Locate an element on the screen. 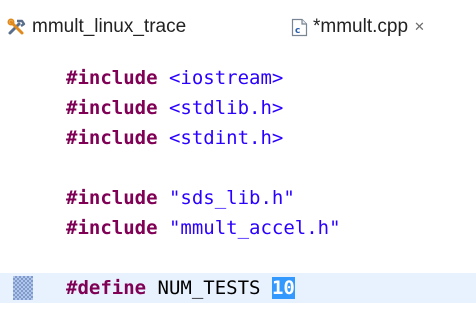  tab-label: *mmult.cpp is located at coordinates (361, 26).